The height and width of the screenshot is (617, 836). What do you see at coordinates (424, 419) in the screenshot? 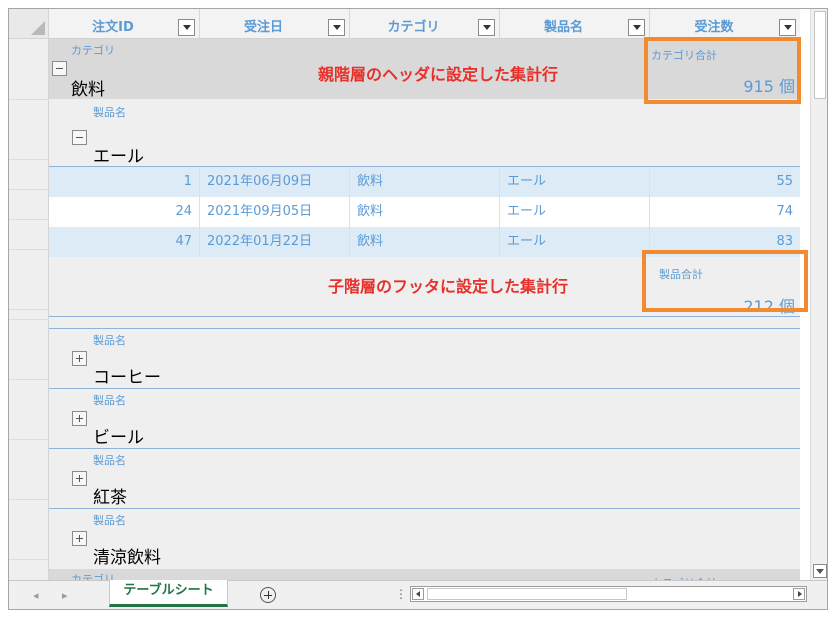
I see `product-group-header: 製品名 ビール` at bounding box center [424, 419].